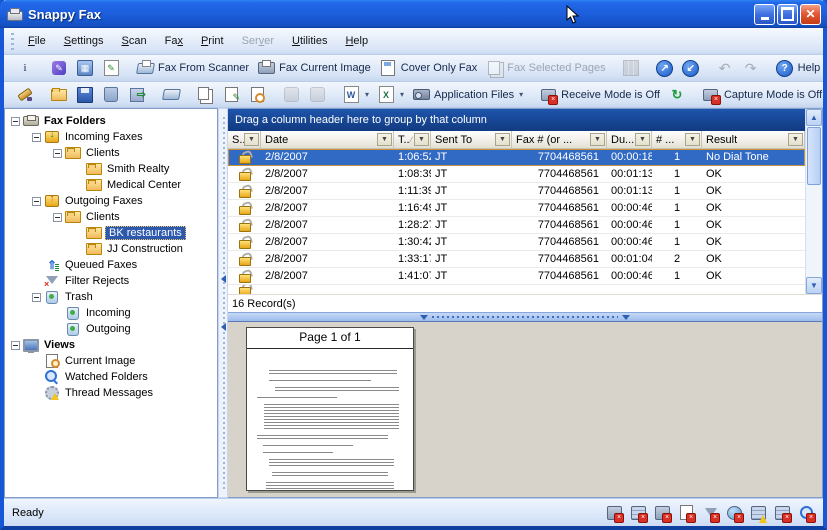 The image size is (827, 530). Describe the element at coordinates (753, 140) in the screenshot. I see `column-header-result: Result ▼` at that location.